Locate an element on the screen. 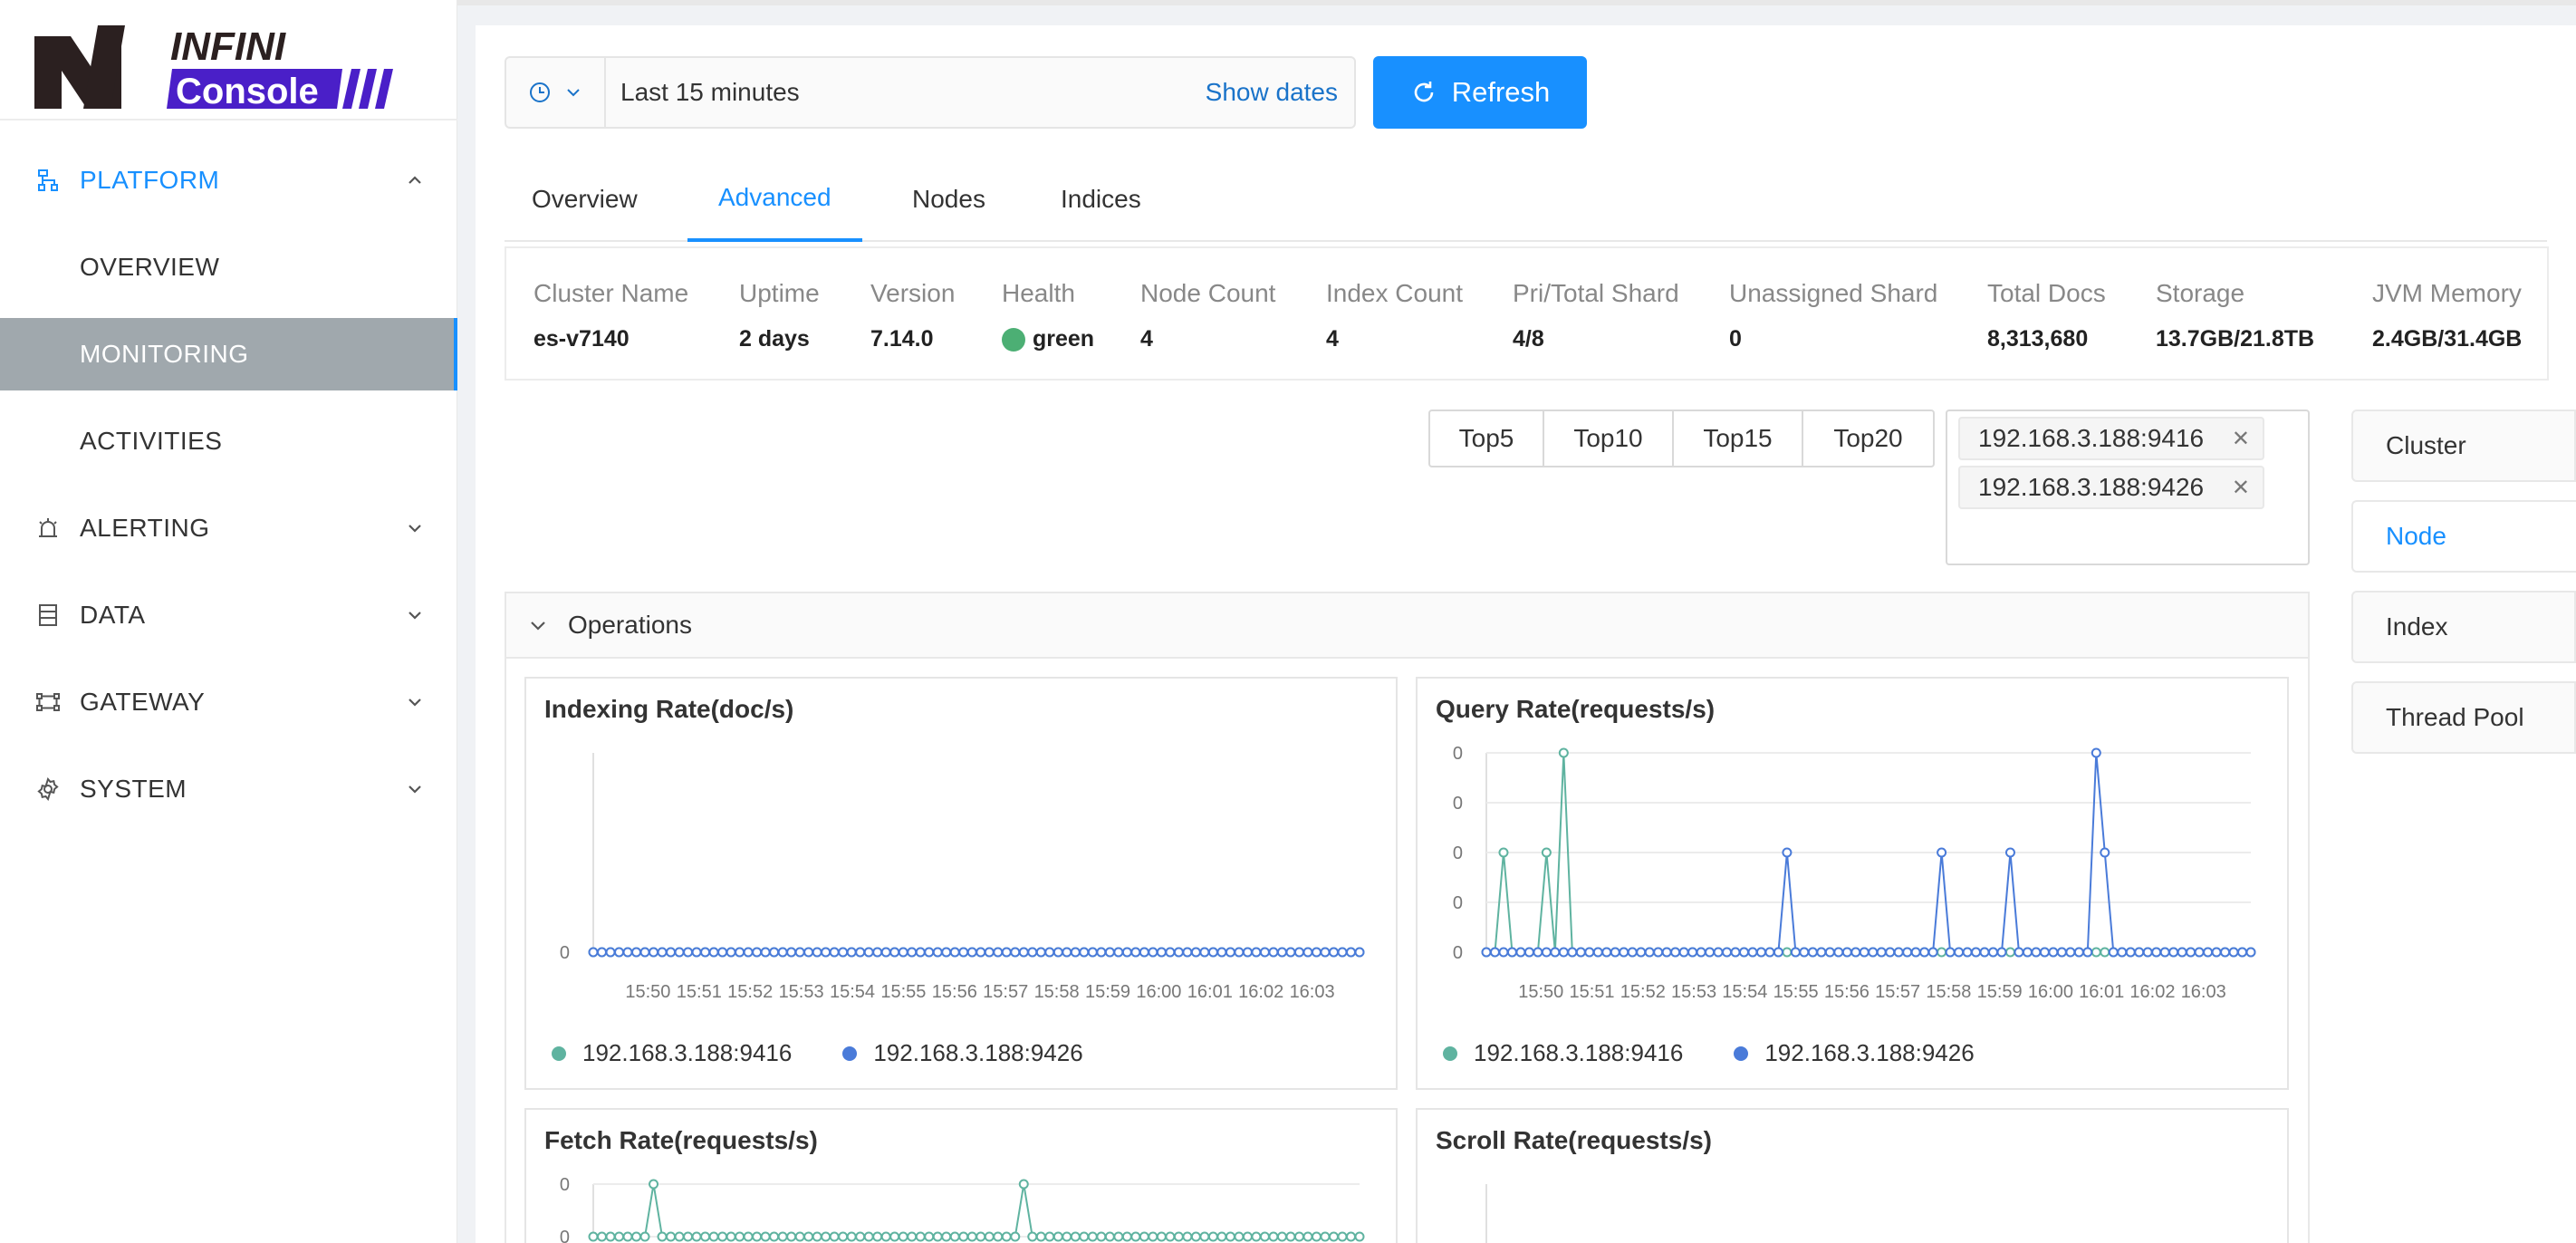  show-dates-link: Show dates is located at coordinates (1272, 92).